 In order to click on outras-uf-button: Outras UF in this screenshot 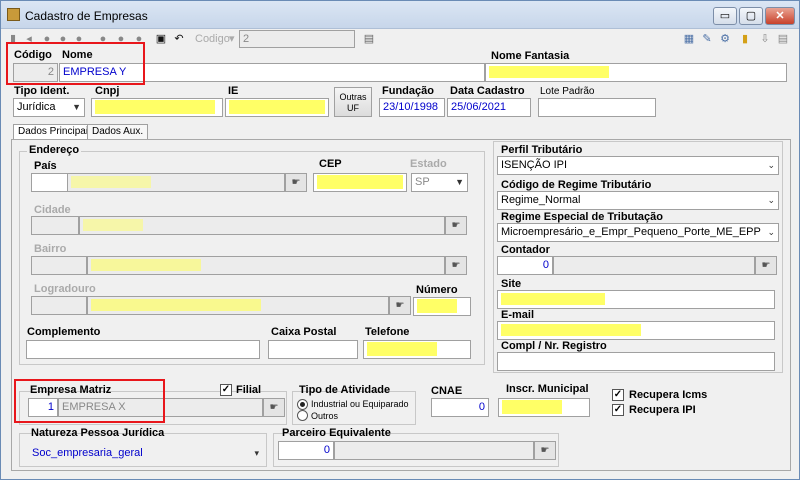, I will do `click(353, 102)`.